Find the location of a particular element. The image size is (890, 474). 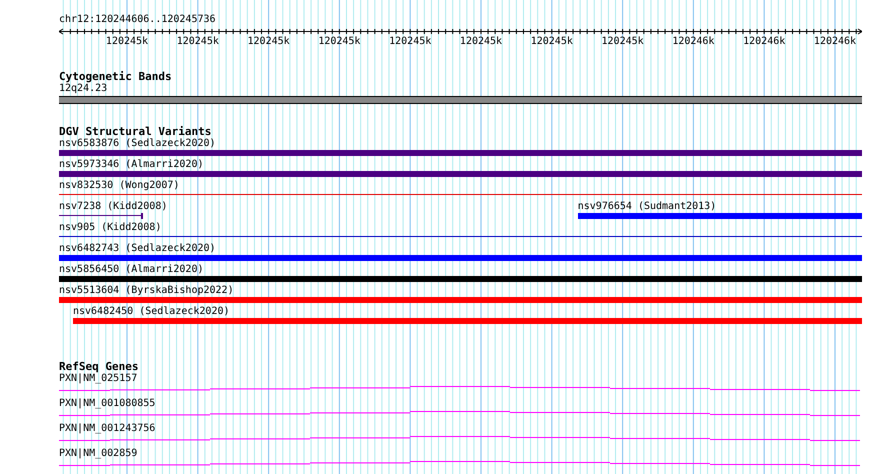

variant-label: nsv5973346 (Almarri2020) is located at coordinates (131, 165).